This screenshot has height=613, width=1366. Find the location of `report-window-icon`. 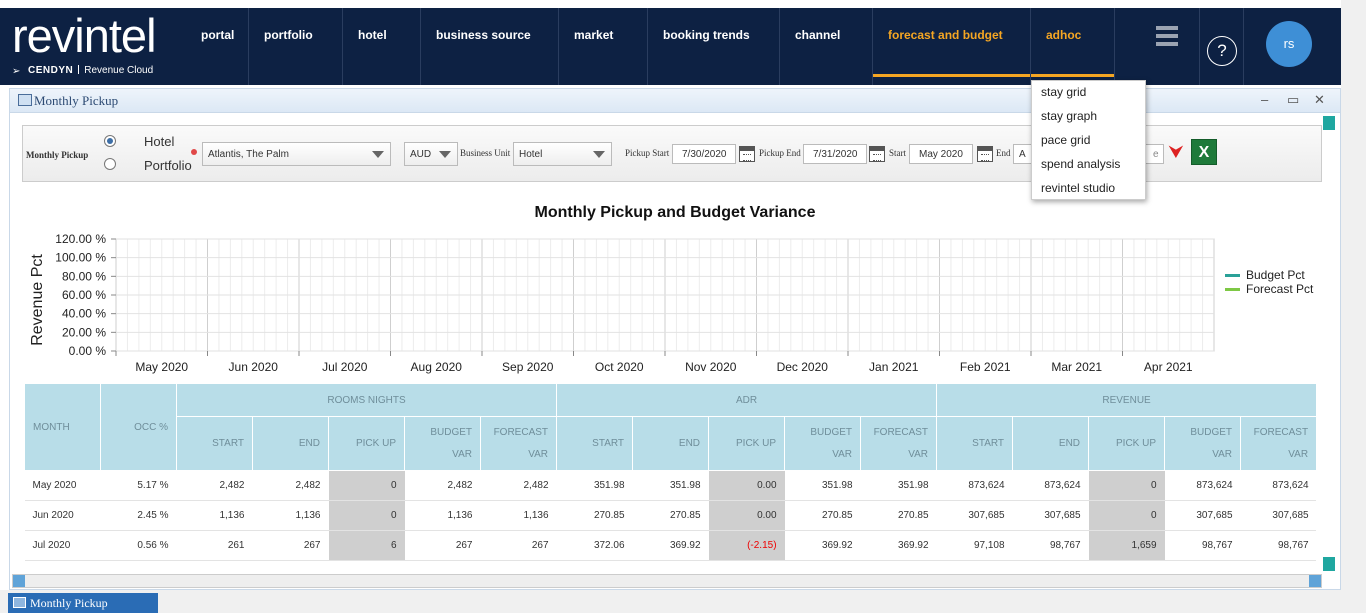

report-window-icon is located at coordinates (19, 602).